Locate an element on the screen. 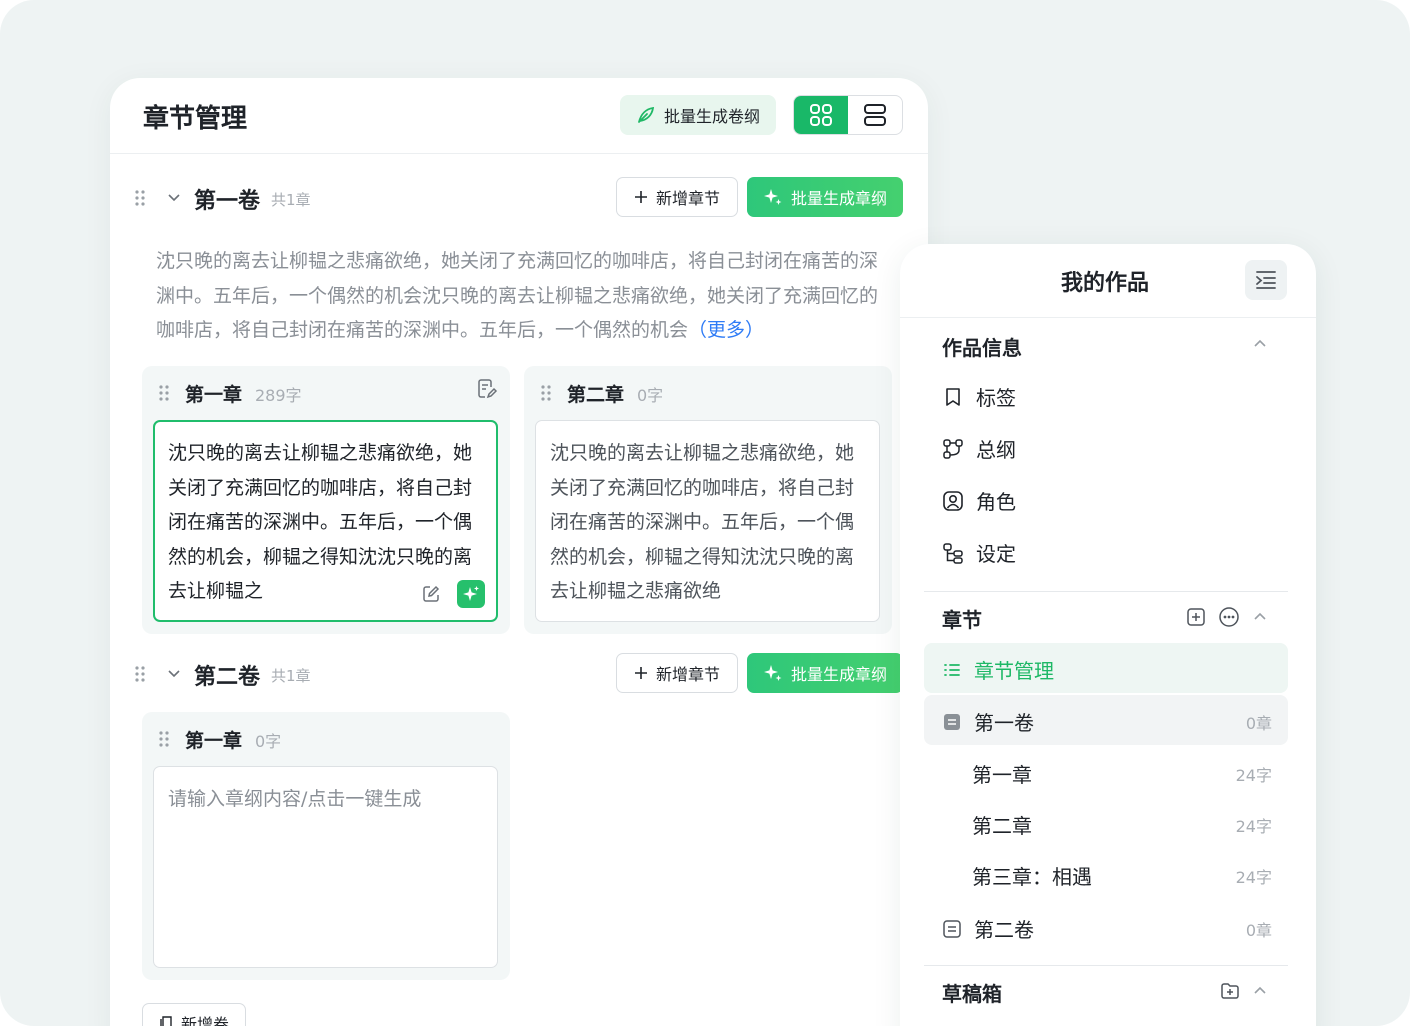 This screenshot has width=1410, height=1026. chapter-card: 第一章 0字 请输入章纲内容/点击一键生成 is located at coordinates (326, 846).